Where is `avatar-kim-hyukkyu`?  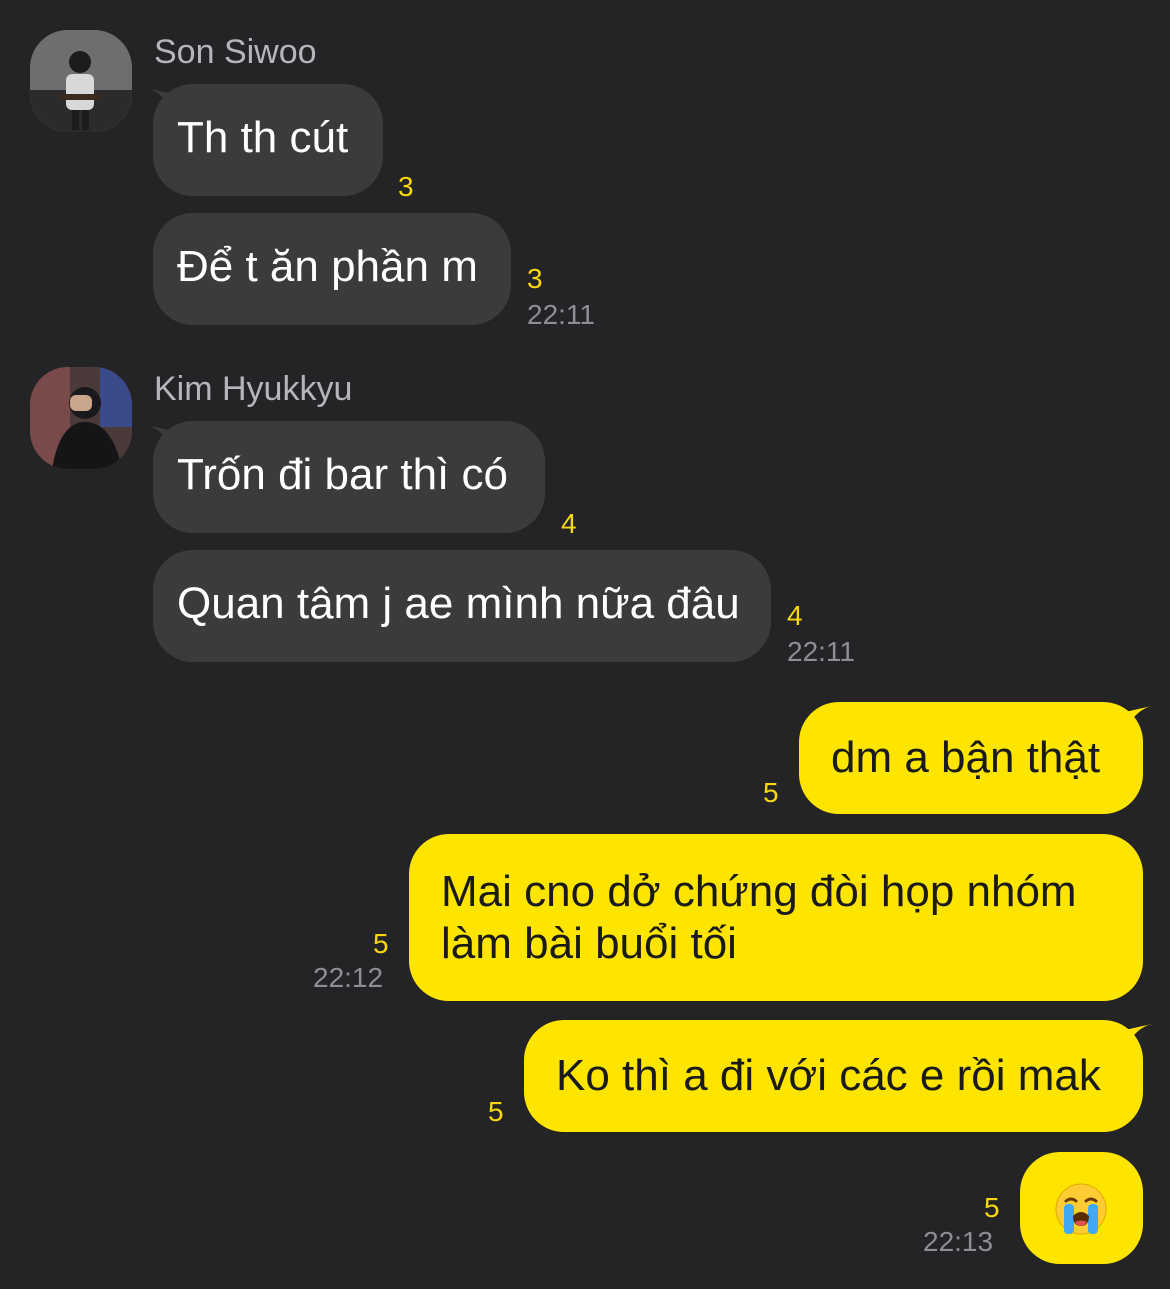
avatar-kim-hyukkyu is located at coordinates (81, 418).